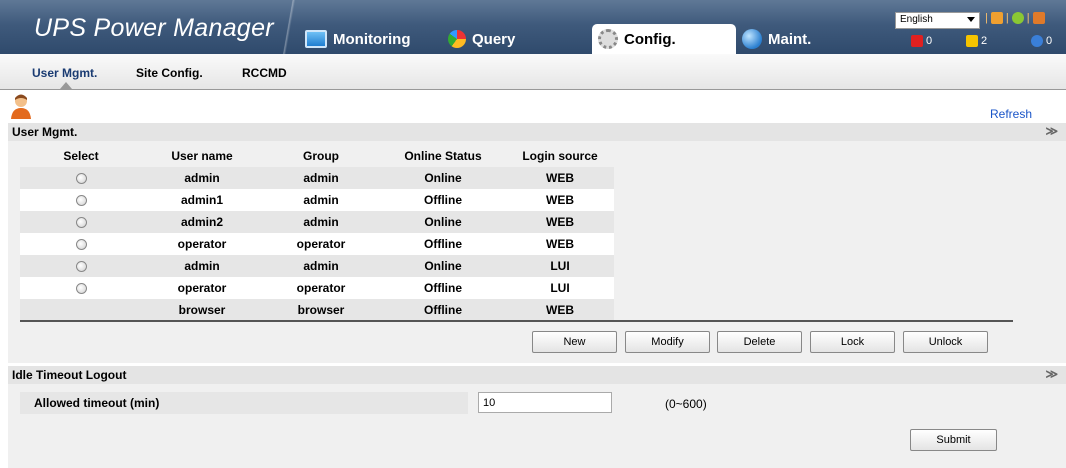  Describe the element at coordinates (481, 39) in the screenshot. I see `tab-query: Query` at that location.